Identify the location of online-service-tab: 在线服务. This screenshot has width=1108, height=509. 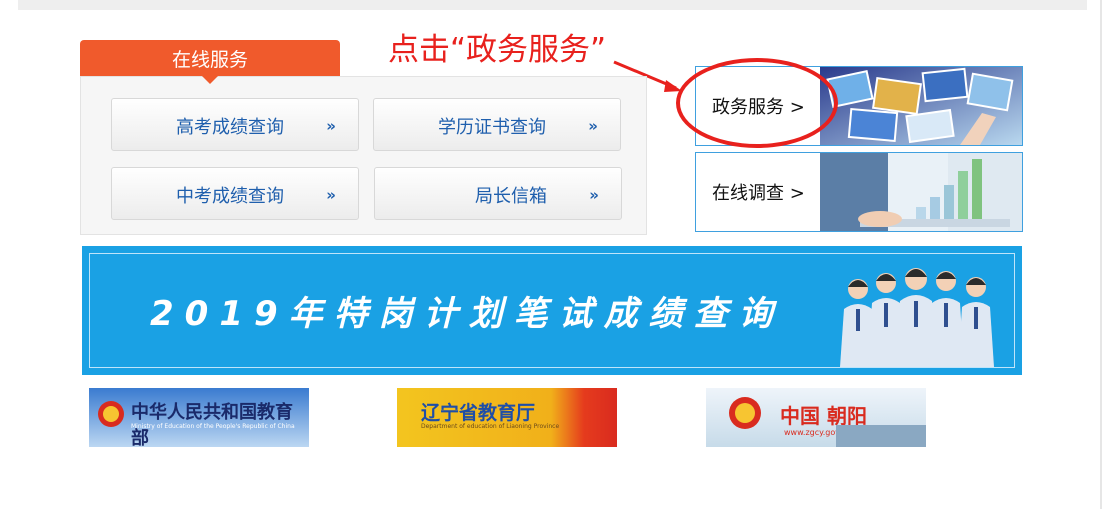
(210, 58).